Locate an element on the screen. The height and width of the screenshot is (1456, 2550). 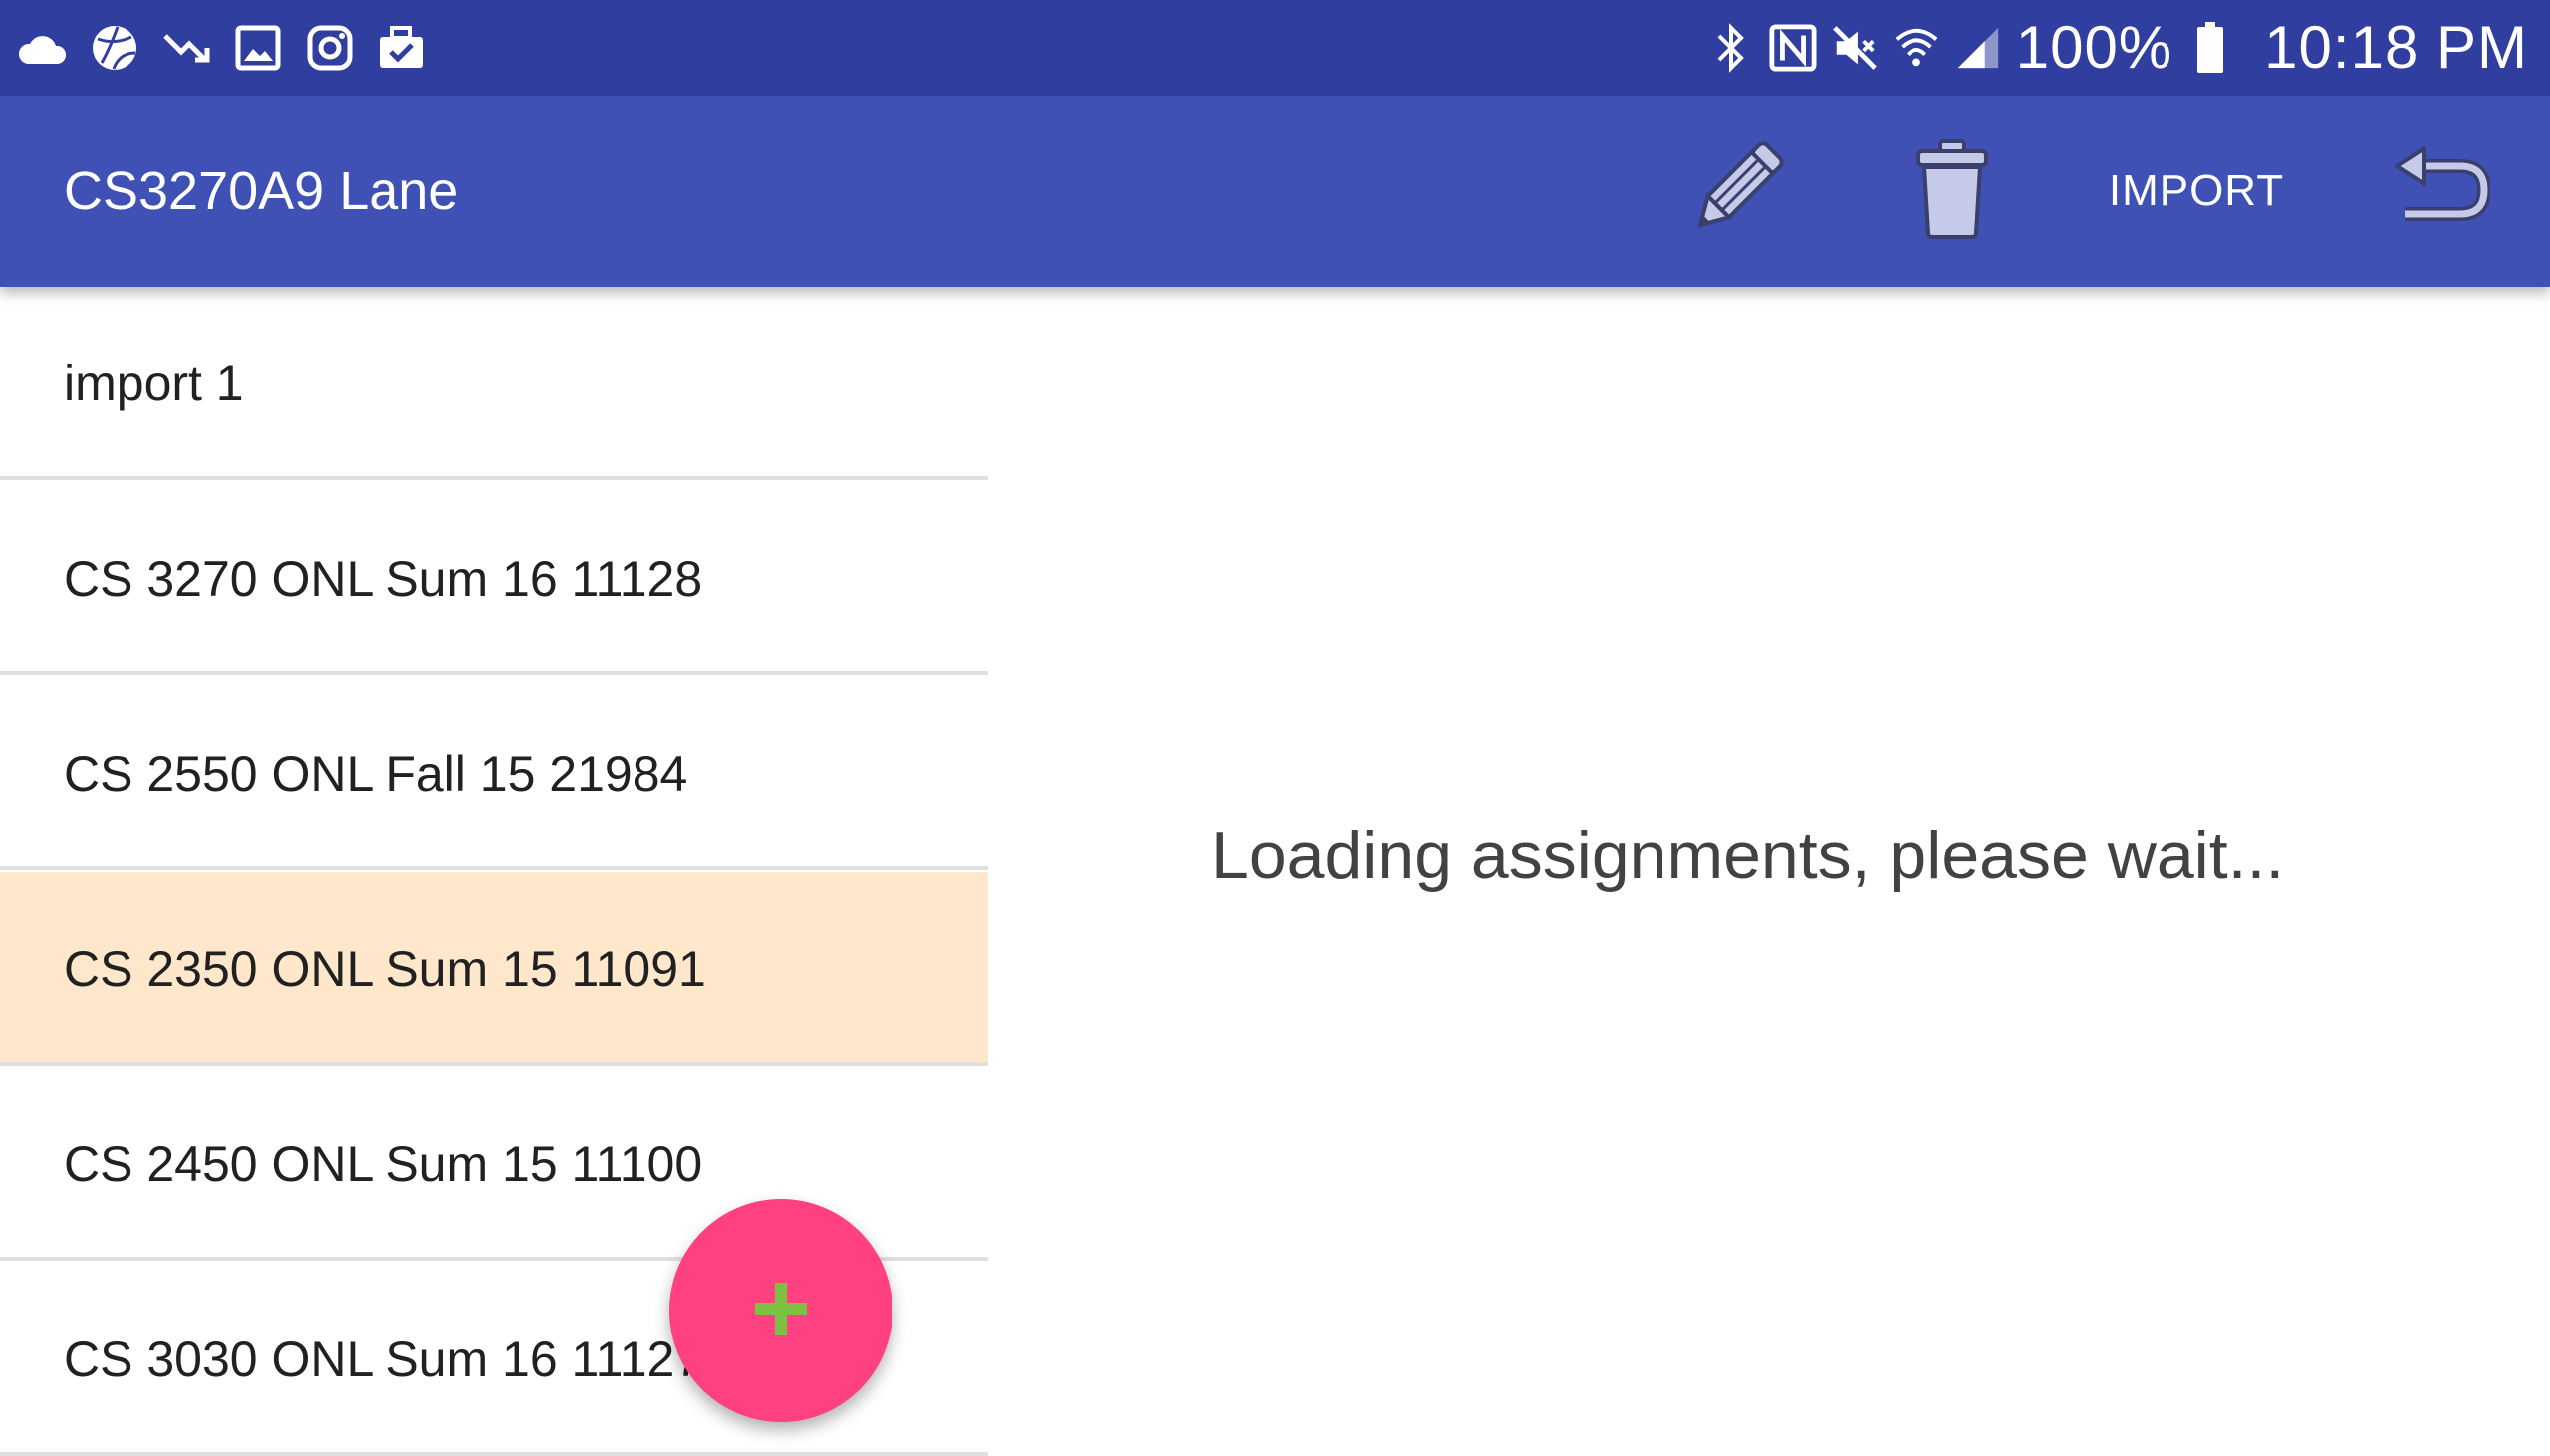
list-item: CS 3270 ONL Sum 16 11128 is located at coordinates (494, 578).